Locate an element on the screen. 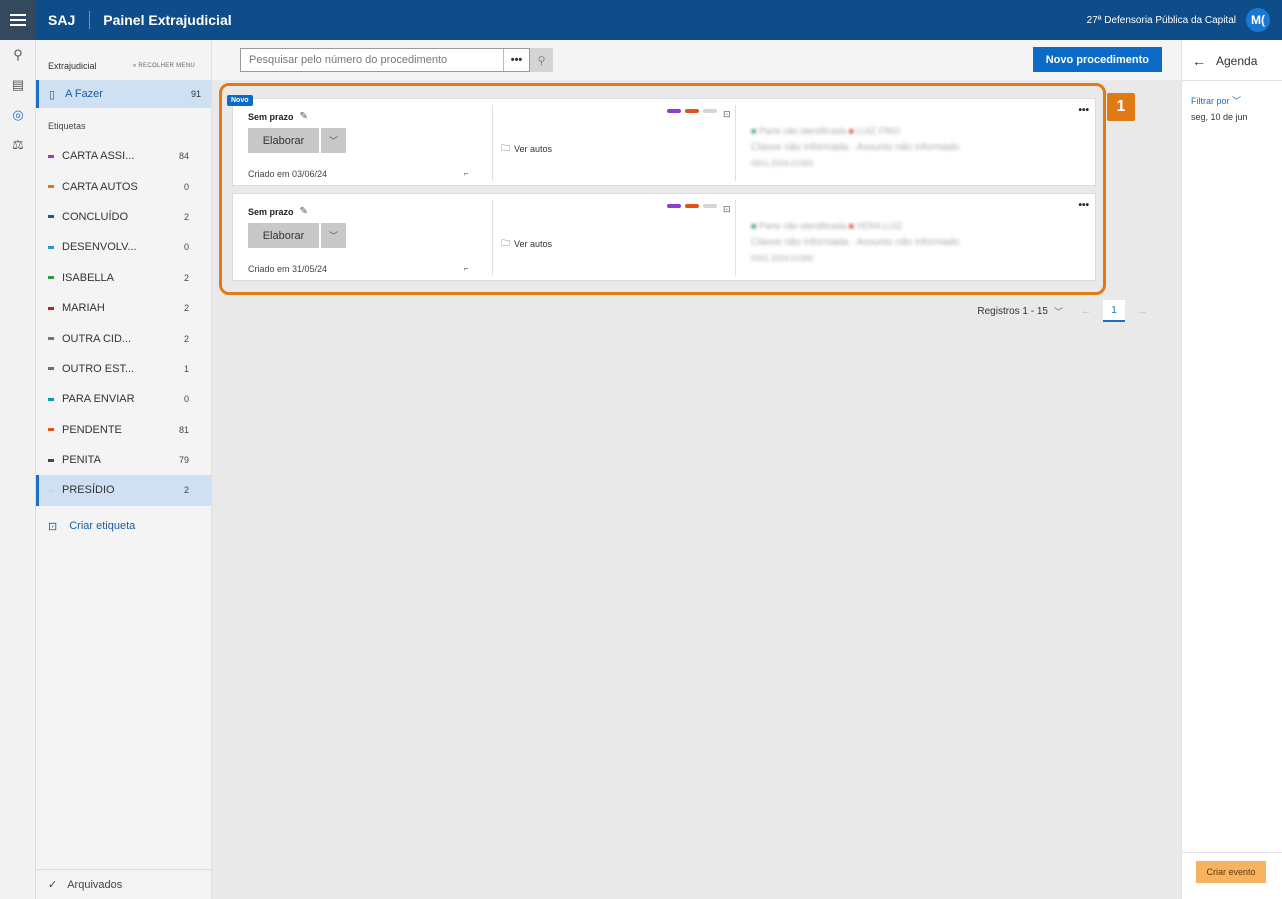  tag-name: PRESÍDIO is located at coordinates (88, 490).